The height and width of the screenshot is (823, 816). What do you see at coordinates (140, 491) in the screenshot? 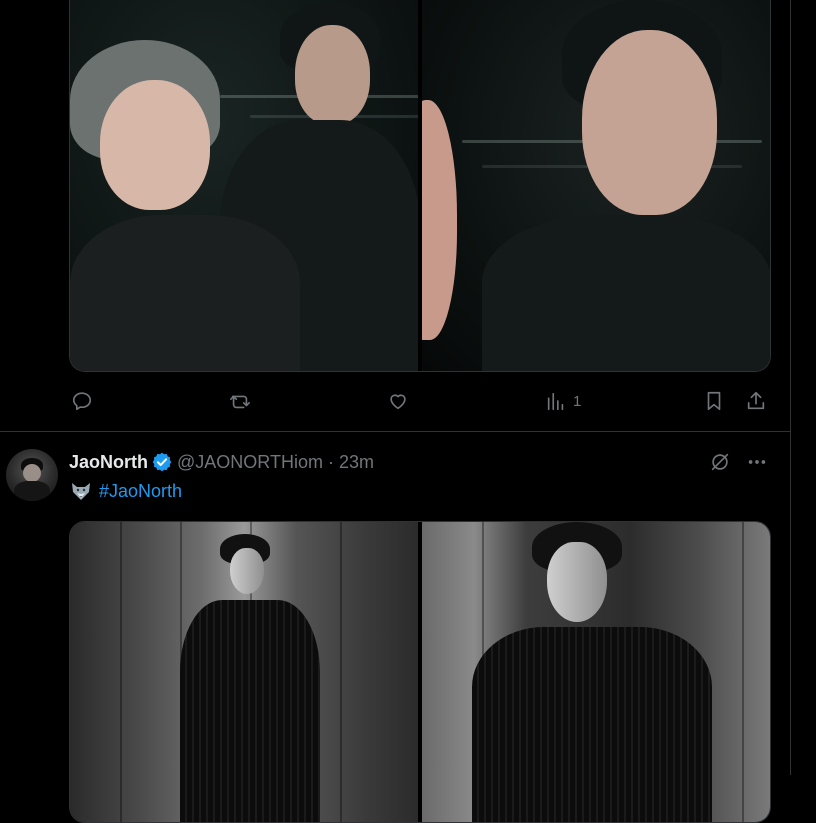
I see `hashtag-link: #JaoNorth` at bounding box center [140, 491].